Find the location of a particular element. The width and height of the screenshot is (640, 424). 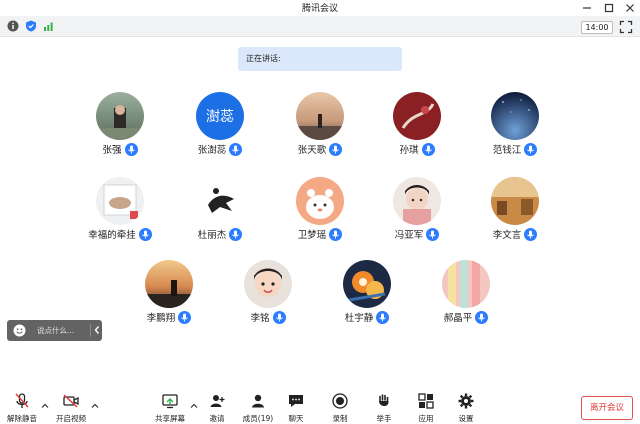

raise-hand-label: 举手 is located at coordinates (384, 418).